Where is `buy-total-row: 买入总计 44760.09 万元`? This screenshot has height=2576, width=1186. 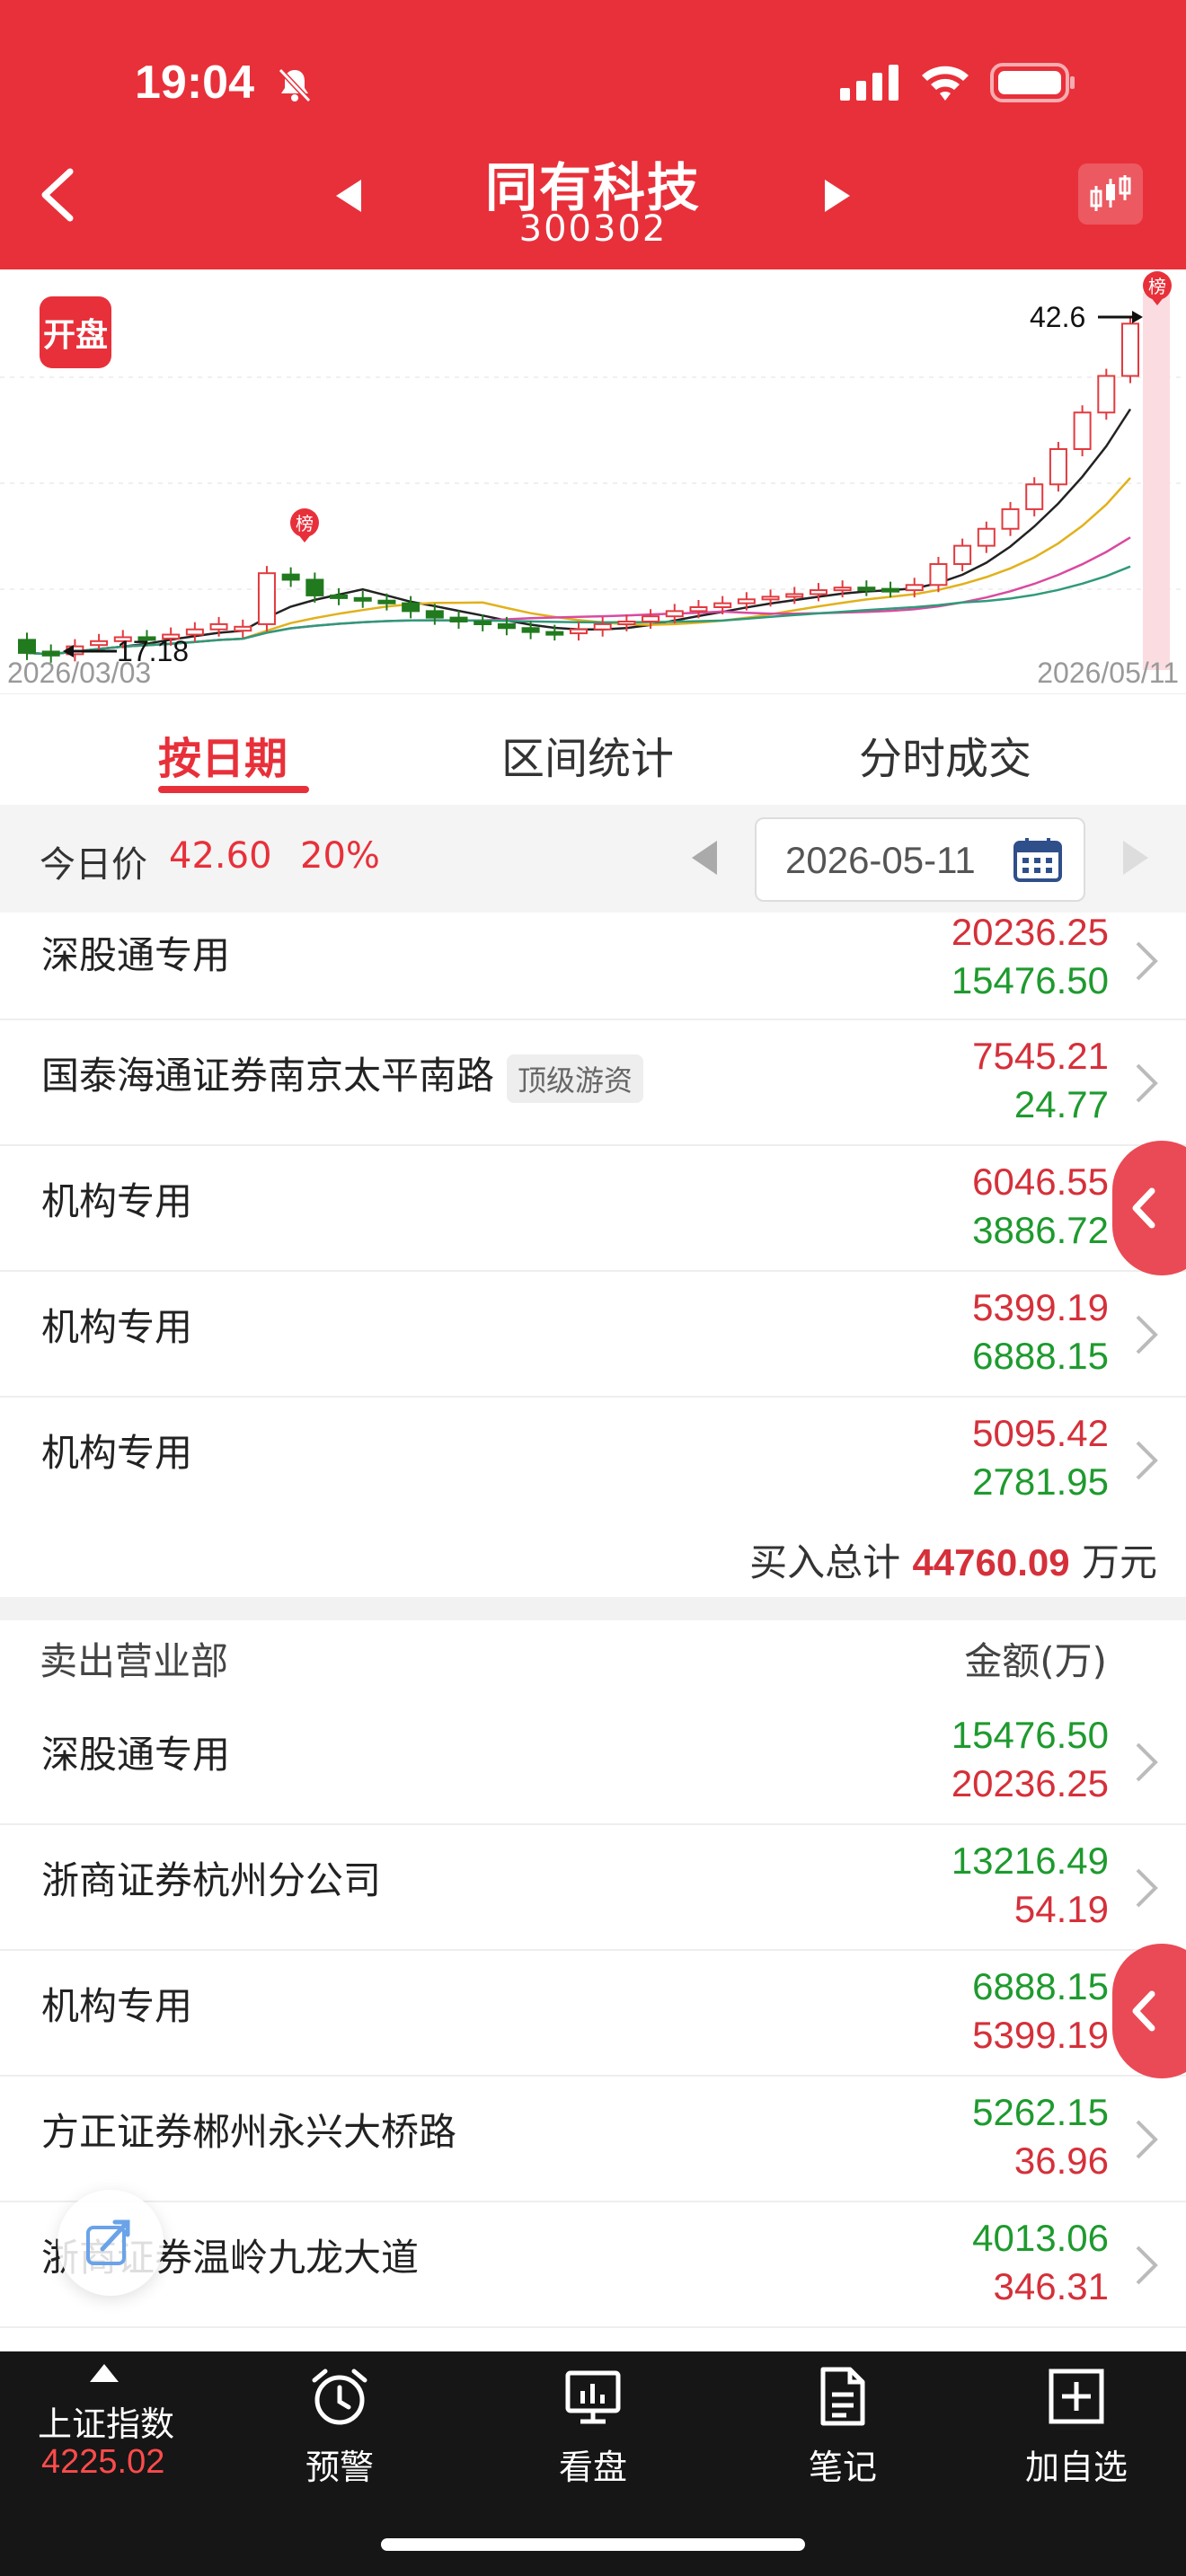
buy-total-row: 买入总计 44760.09 万元 is located at coordinates (593, 1559).